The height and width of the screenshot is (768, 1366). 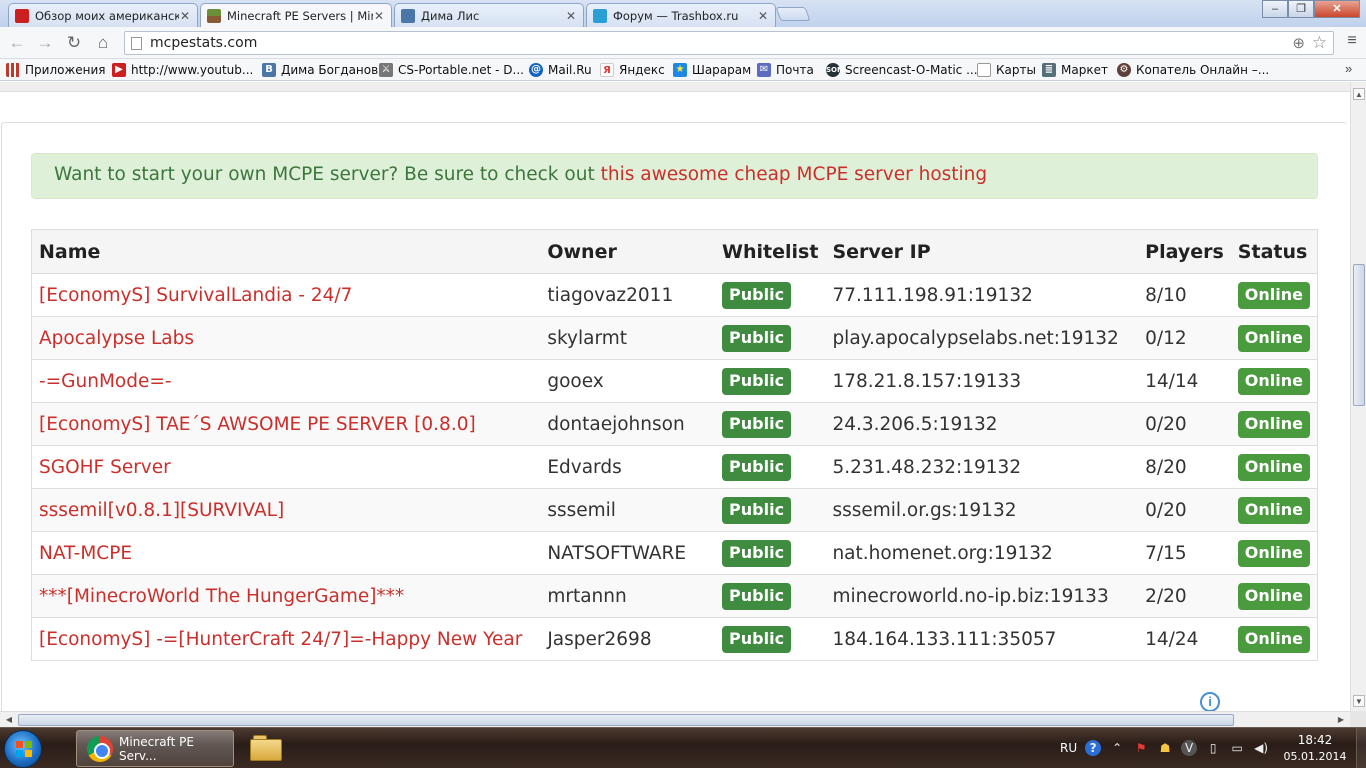 I want to click on reload-icon: ↻, so click(x=74, y=43).